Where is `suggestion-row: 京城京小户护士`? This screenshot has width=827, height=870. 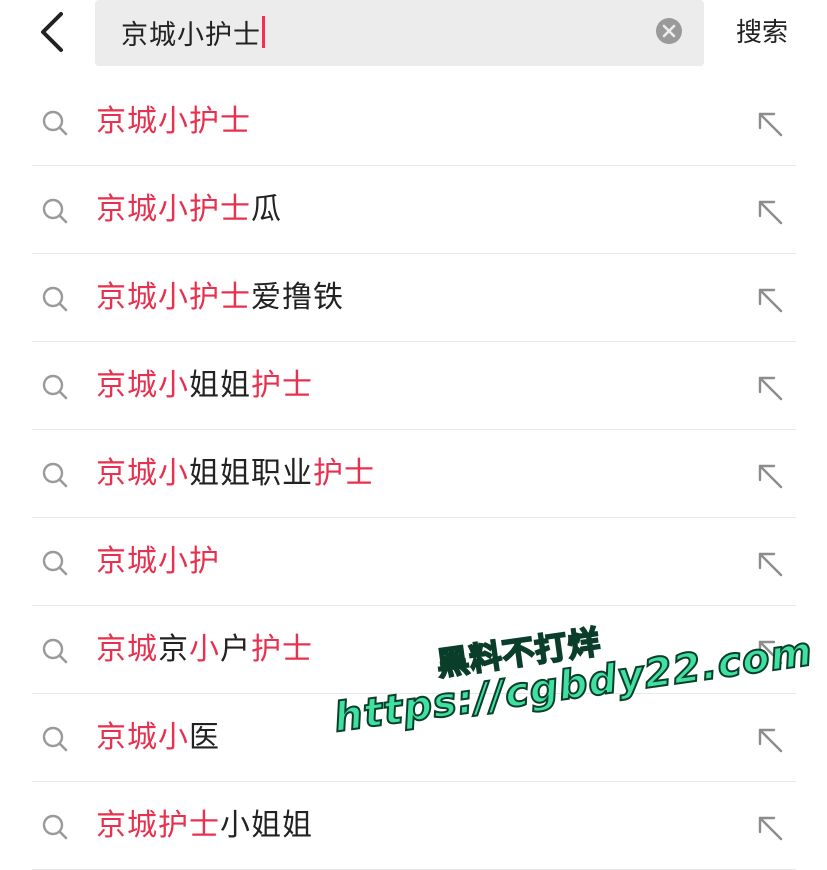 suggestion-row: 京城京小户护士 is located at coordinates (413, 650).